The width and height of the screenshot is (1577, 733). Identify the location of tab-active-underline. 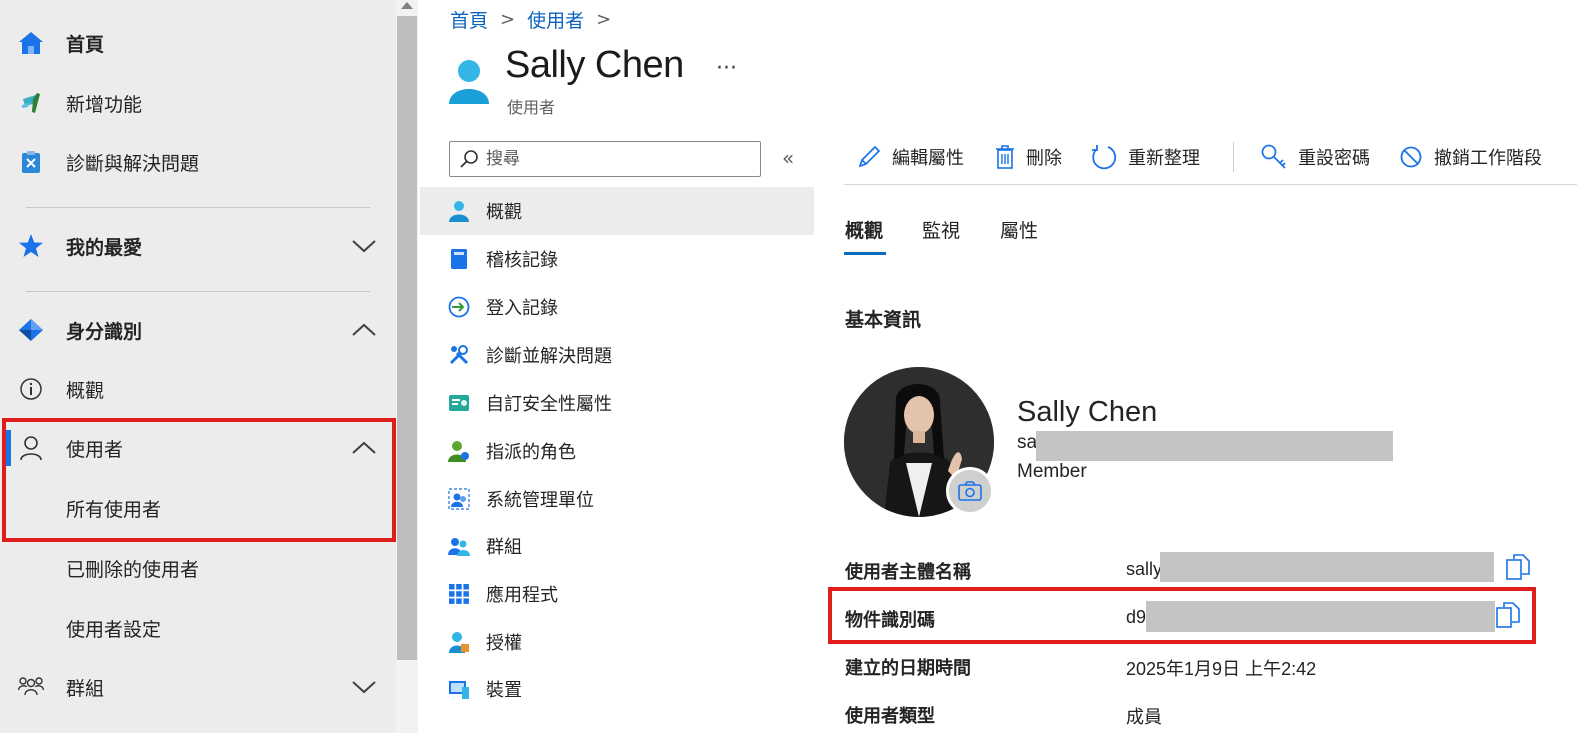
(865, 253).